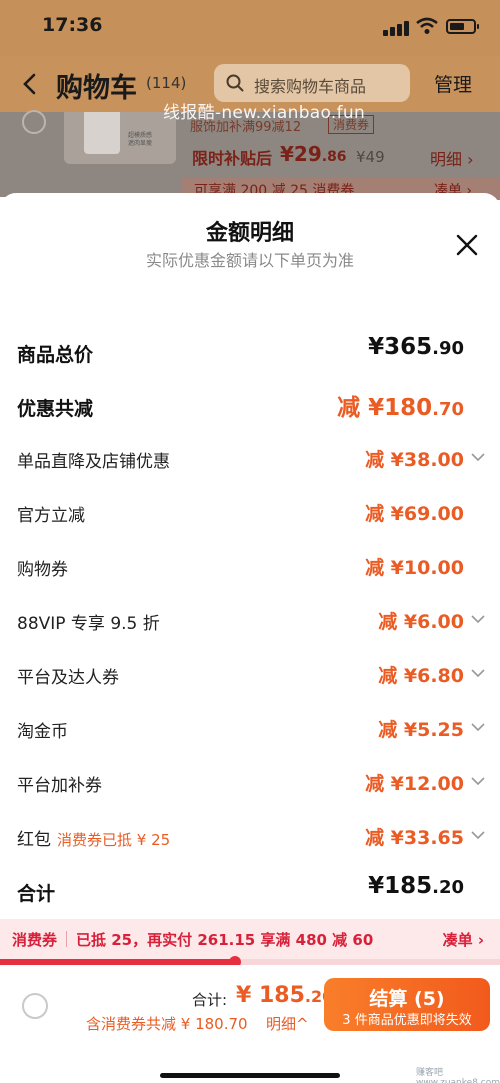 The height and width of the screenshot is (1083, 500). Describe the element at coordinates (35, 1006) in the screenshot. I see `select-all-radio` at that location.